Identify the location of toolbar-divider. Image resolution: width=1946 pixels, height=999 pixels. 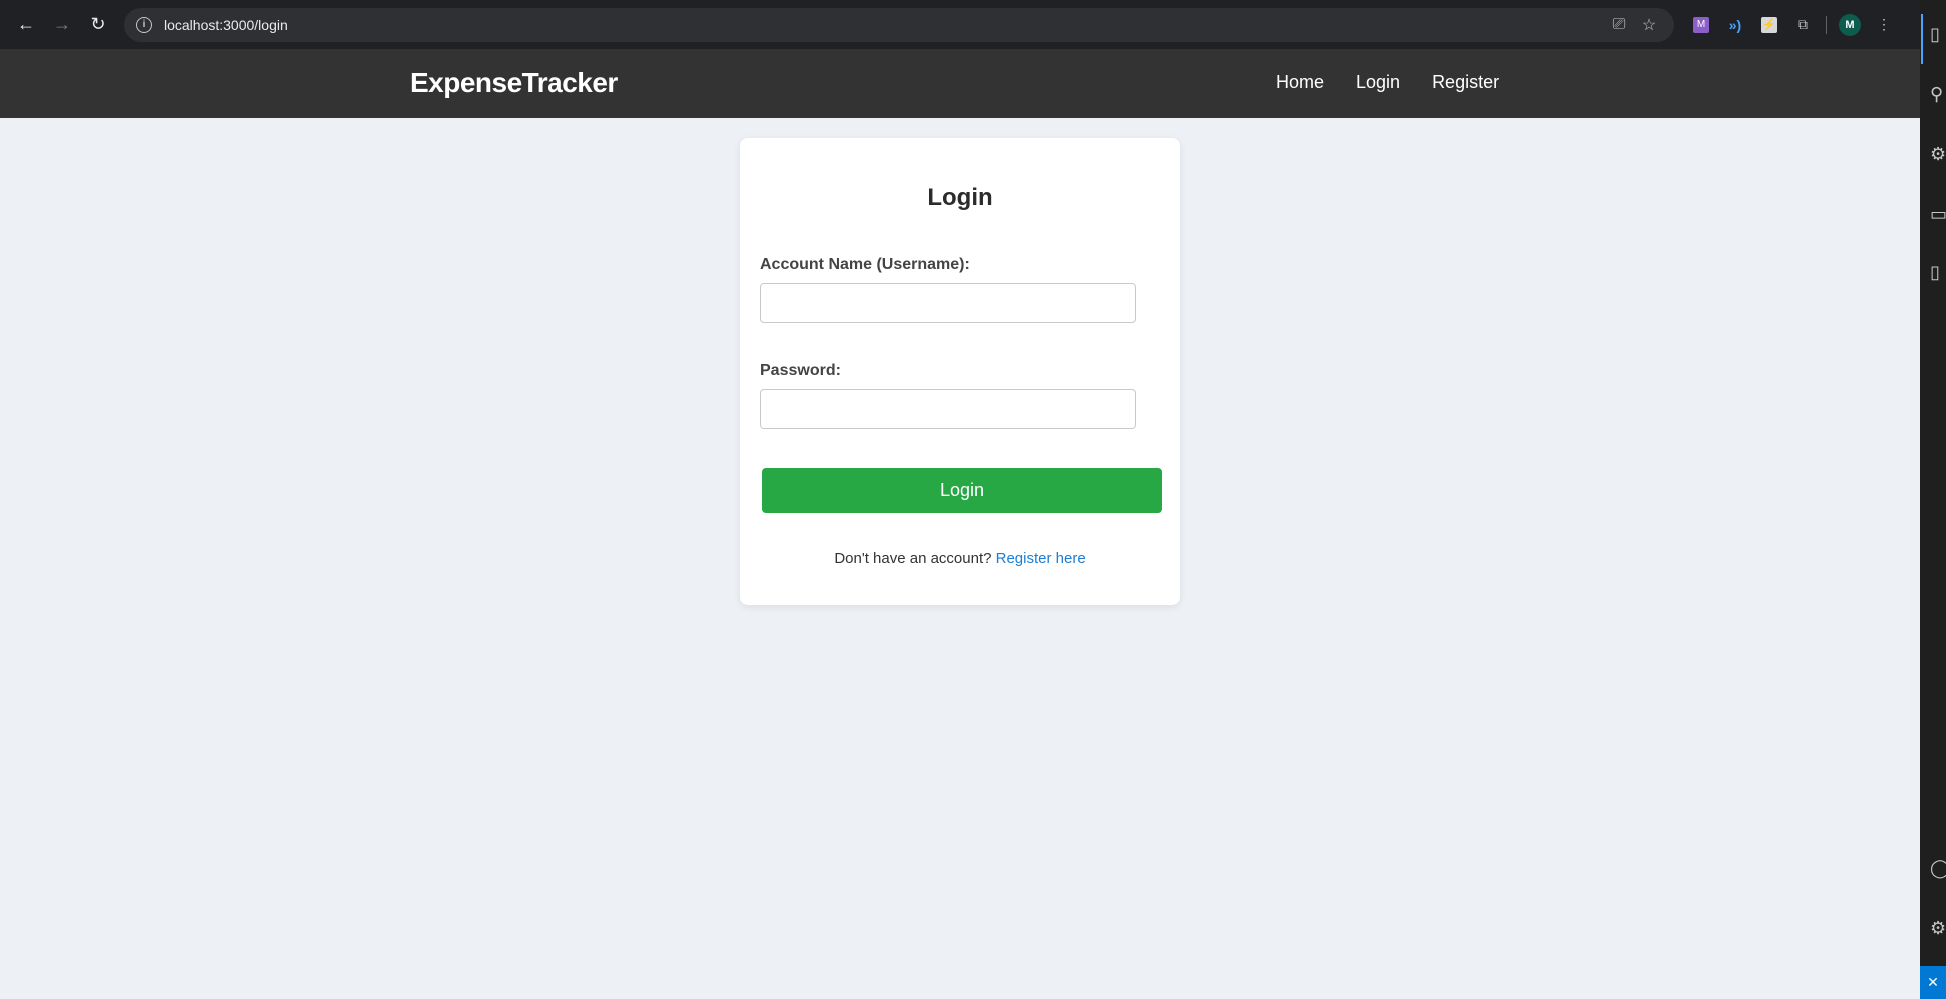
(1826, 24).